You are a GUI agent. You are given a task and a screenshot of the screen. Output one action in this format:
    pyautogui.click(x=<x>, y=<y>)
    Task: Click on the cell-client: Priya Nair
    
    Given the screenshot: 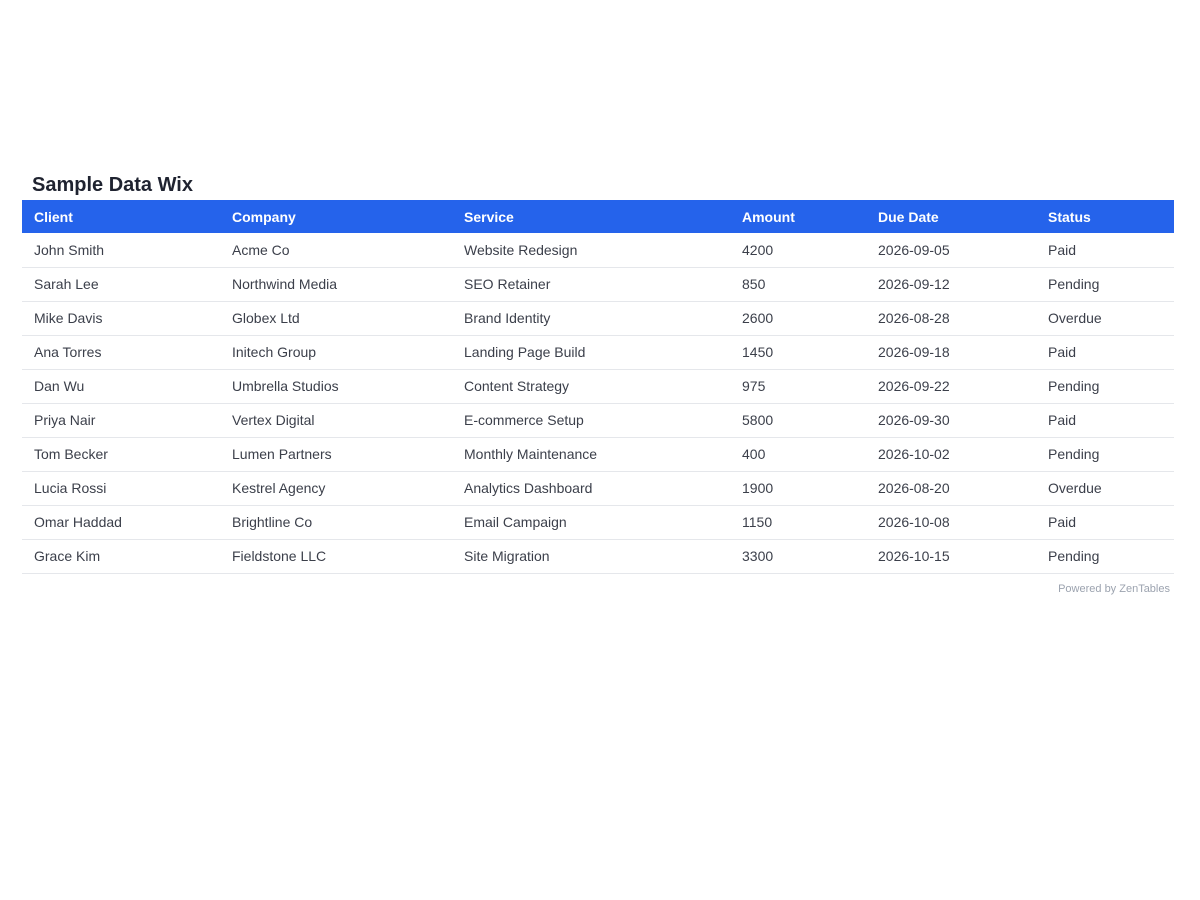 What is the action you would take?
    pyautogui.click(x=65, y=420)
    